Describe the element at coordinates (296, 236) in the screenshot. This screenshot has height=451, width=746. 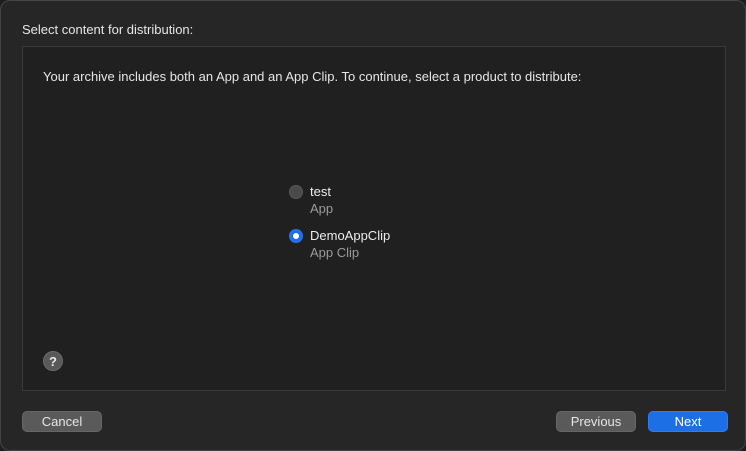
I see `radio-button-selected` at that location.